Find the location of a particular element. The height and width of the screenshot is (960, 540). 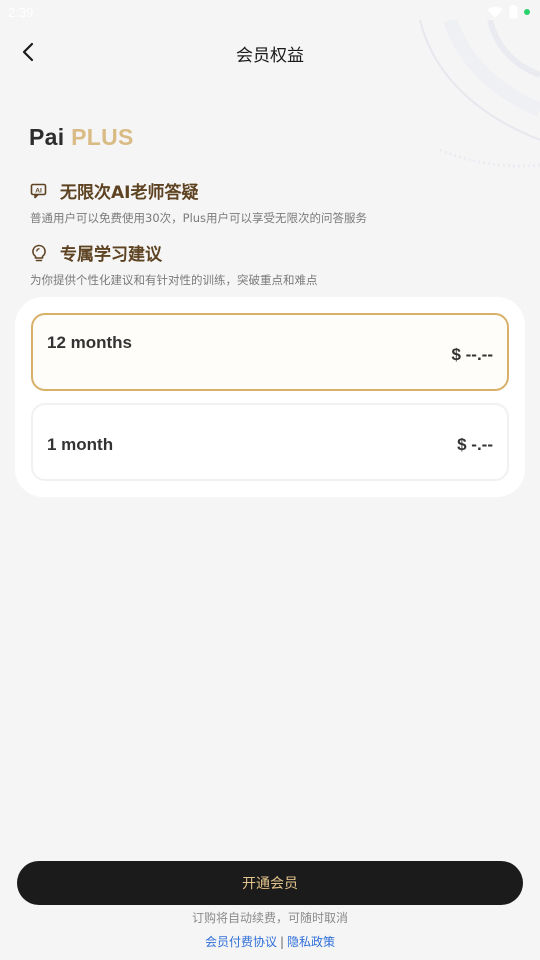

feature-item-study-advice: 专属学习建议 为你提供个性化建议和有针对性的训练，突破重点和难点 is located at coordinates (174, 264).